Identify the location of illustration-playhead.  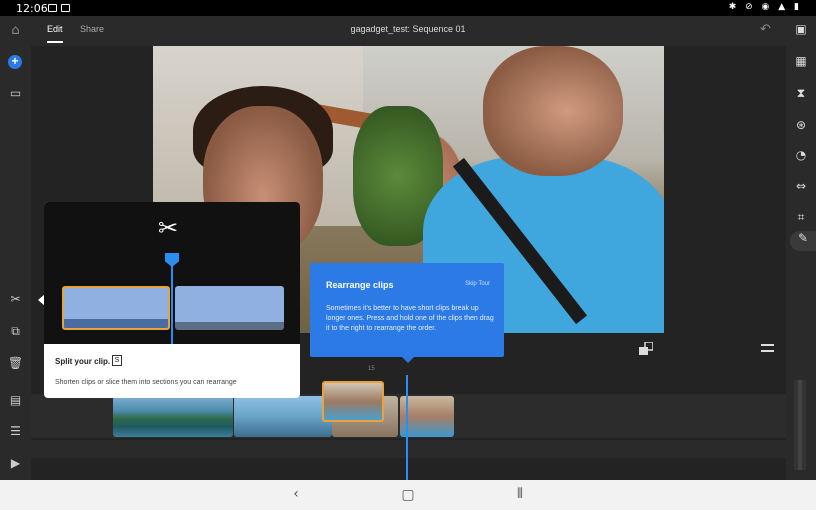
(172, 302).